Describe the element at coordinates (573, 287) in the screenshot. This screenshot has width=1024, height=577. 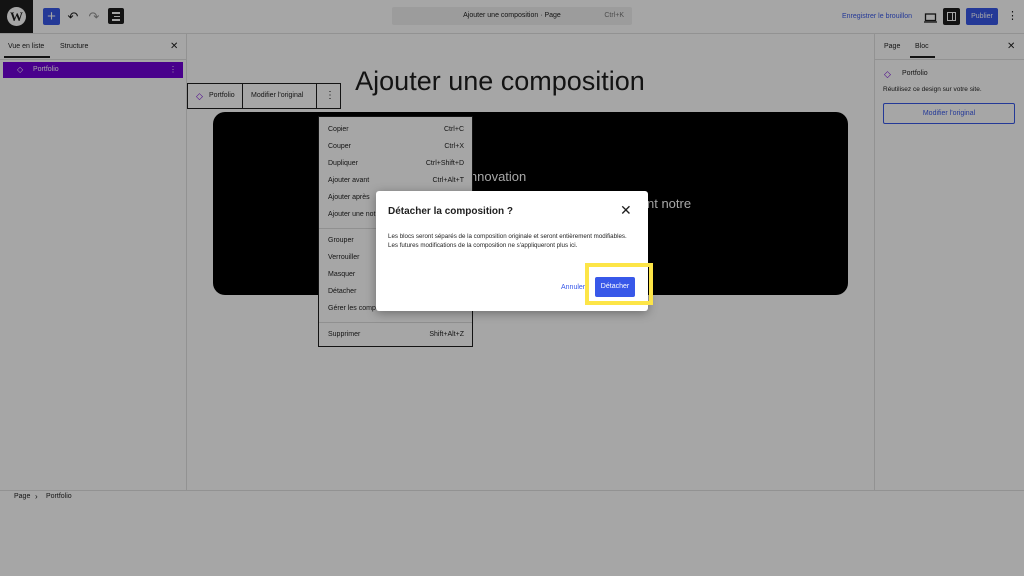
I see `cancel-button: Annuler` at that location.